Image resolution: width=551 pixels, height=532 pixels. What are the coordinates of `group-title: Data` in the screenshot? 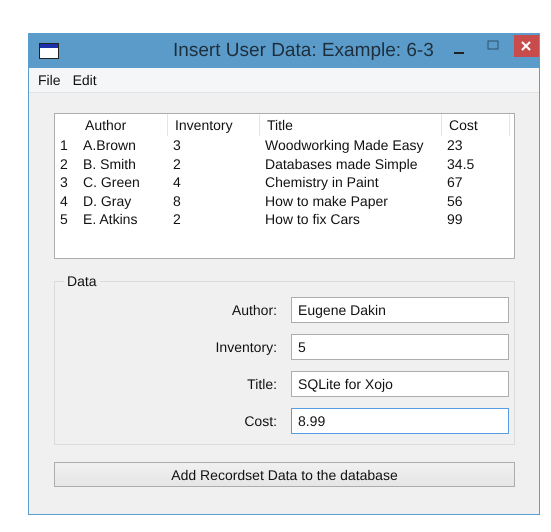 It's located at (82, 281).